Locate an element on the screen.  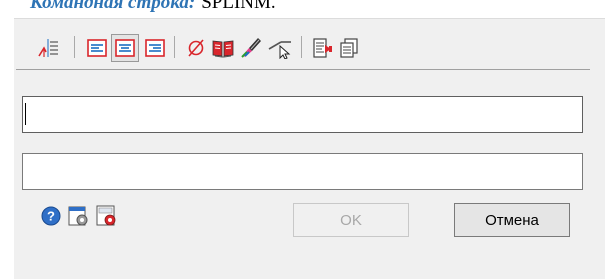
command-name: SPLINM. is located at coordinates (238, 6).